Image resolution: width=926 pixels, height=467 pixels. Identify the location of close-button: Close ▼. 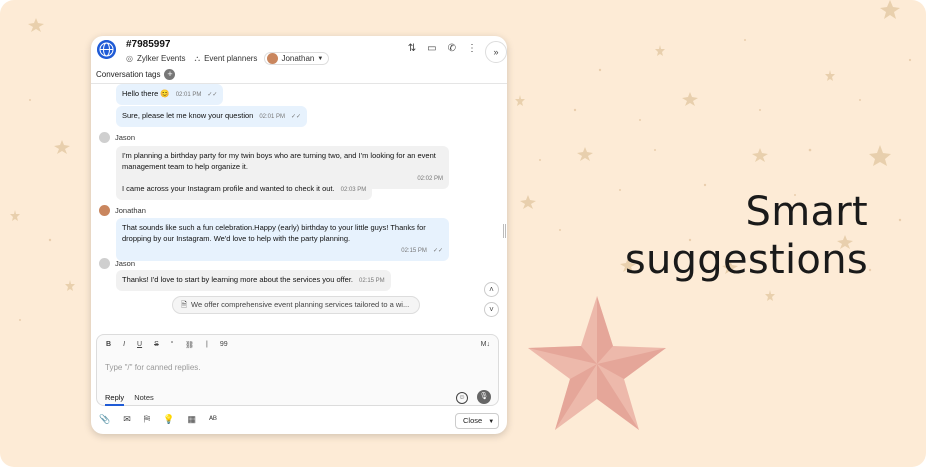
(477, 421).